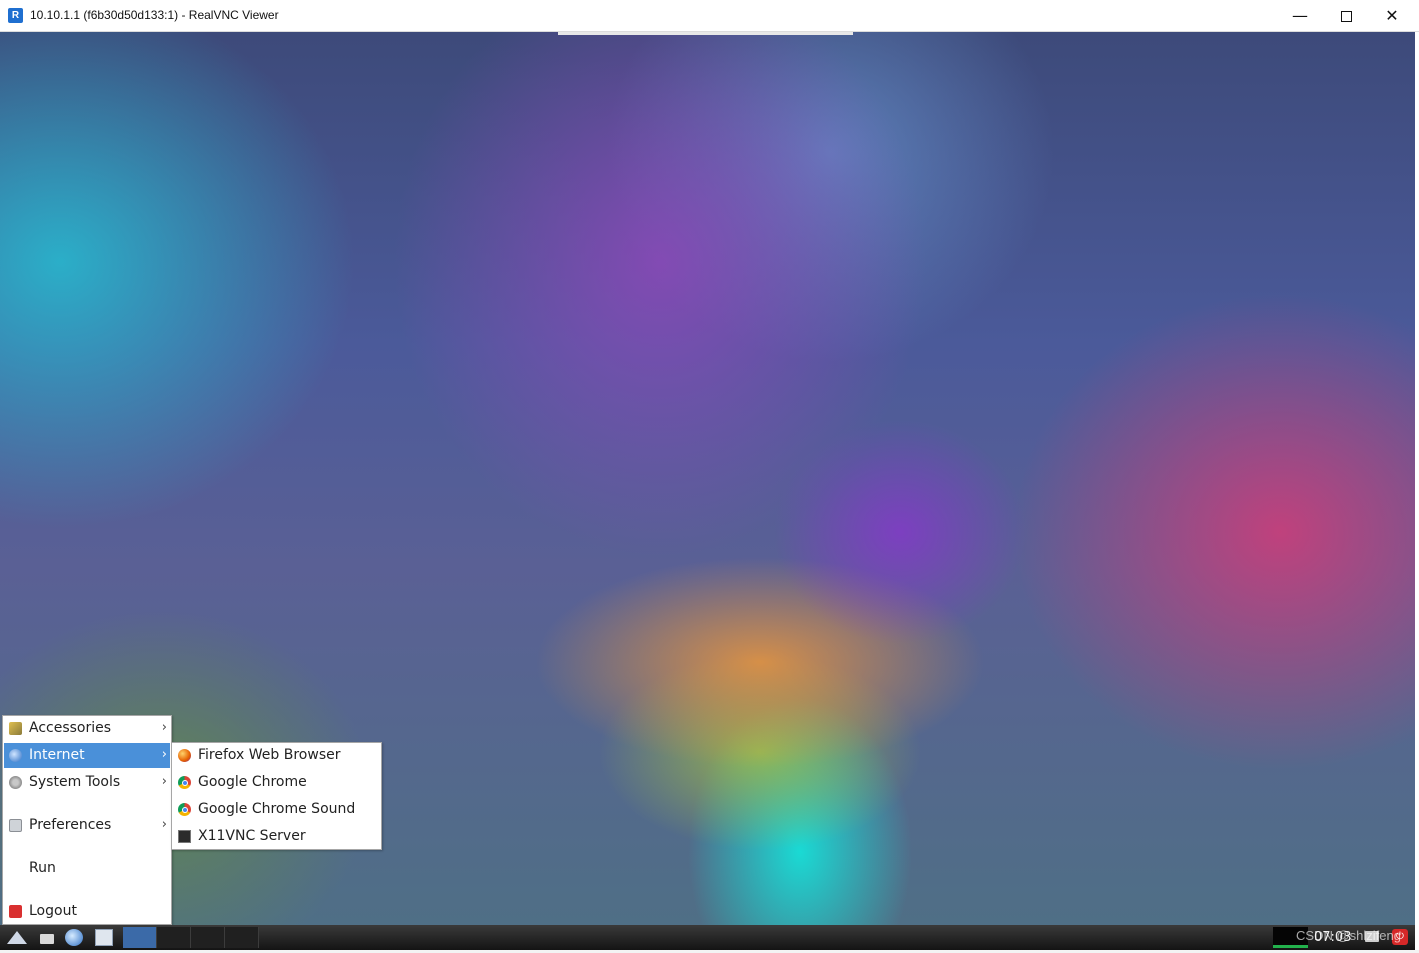 This screenshot has height=953, width=1419. Describe the element at coordinates (15, 911) in the screenshot. I see `logout-icon` at that location.